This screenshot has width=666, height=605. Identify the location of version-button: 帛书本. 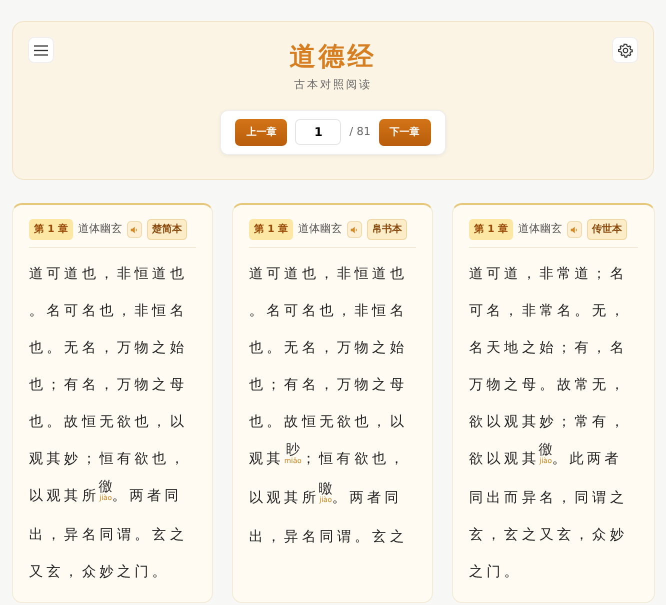
(386, 229).